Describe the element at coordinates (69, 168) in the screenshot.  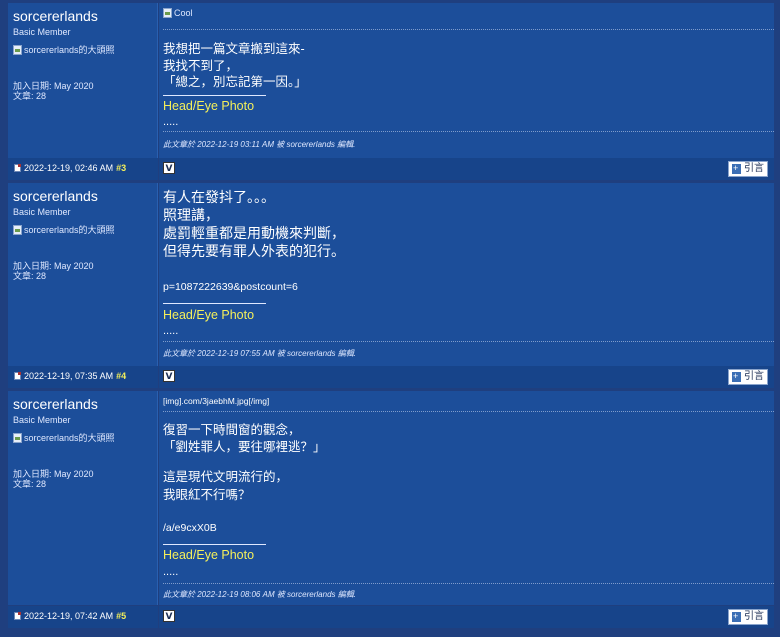
I see `post-date: 2022-12-19, 02:46 AM` at that location.